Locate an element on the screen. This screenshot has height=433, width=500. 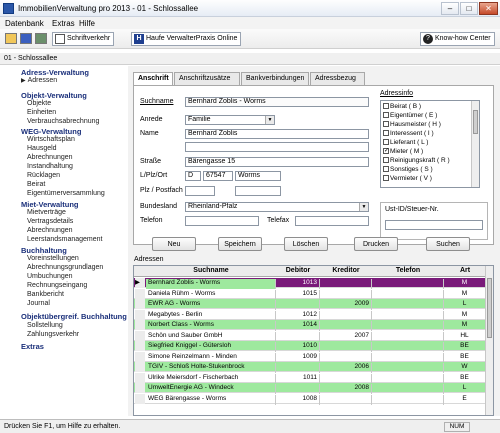
nav-item-instandhaltung: Instandhaltung is located at coordinates (50, 166).